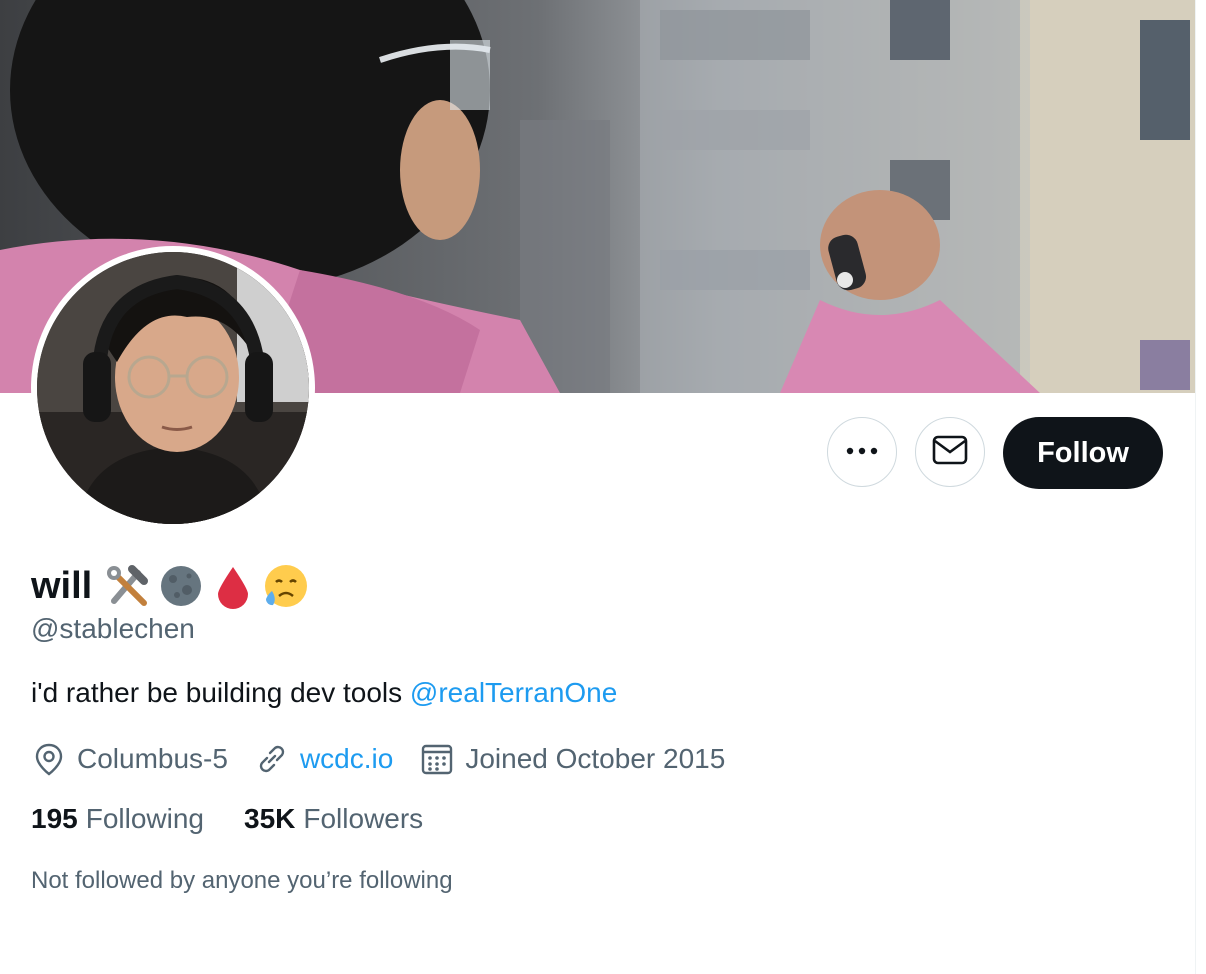 The width and height of the screenshot is (1206, 974). What do you see at coordinates (144, 818) in the screenshot?
I see `following-label: Following` at bounding box center [144, 818].